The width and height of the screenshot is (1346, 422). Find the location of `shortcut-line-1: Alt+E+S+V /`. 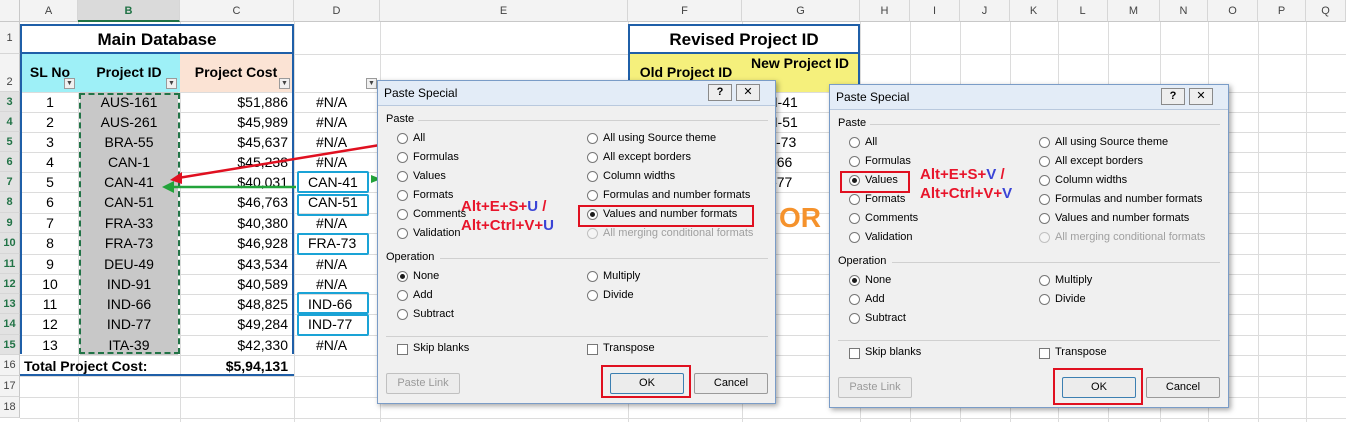

shortcut-line-1: Alt+E+S+V / is located at coordinates (962, 174).